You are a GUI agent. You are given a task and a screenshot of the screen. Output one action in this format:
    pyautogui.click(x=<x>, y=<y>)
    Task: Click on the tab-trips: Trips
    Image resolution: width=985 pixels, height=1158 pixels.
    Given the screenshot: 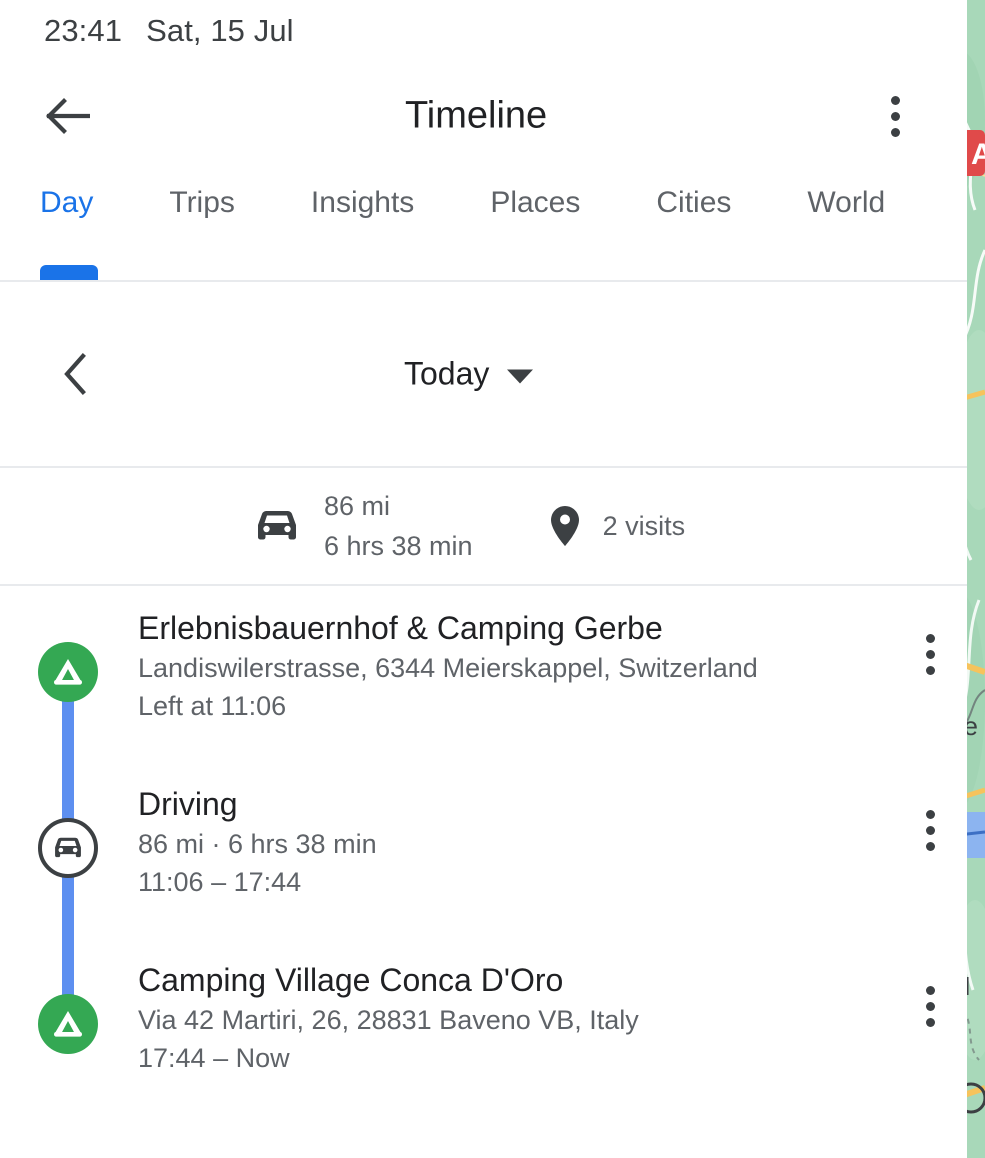 What is the action you would take?
    pyautogui.click(x=217, y=194)
    